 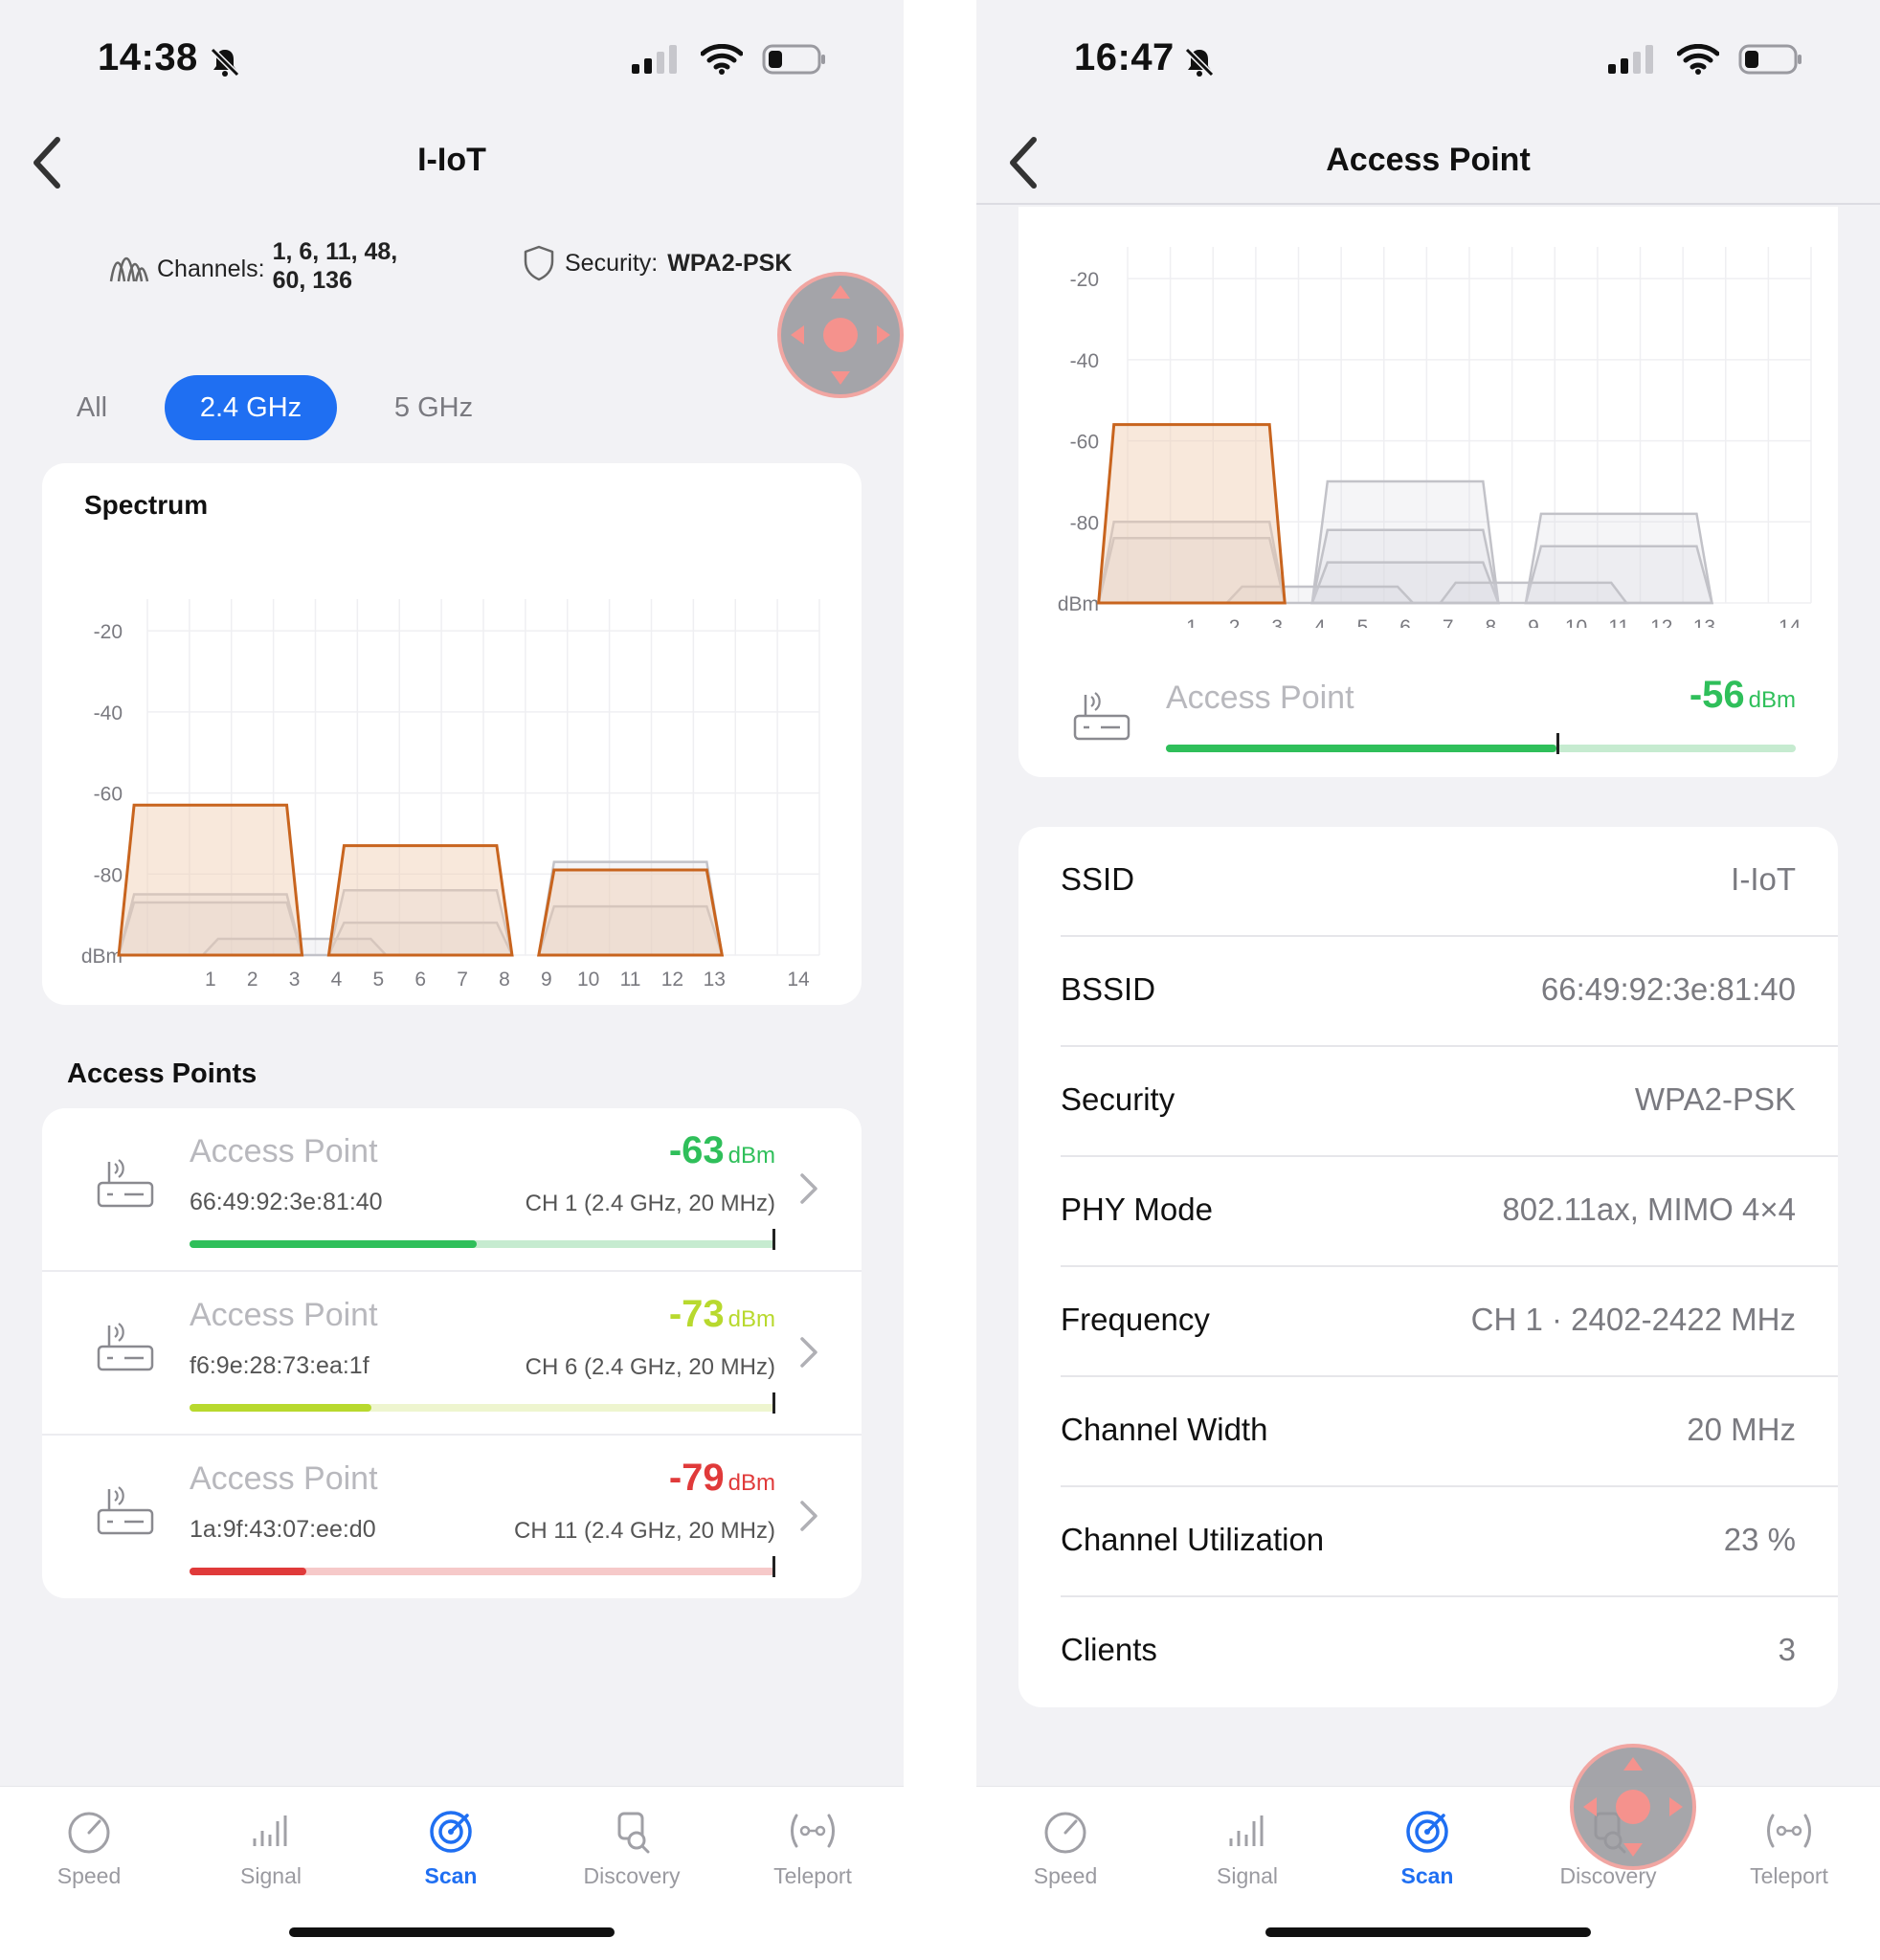 I want to click on security-value: WPA2-PSK, so click(x=730, y=263).